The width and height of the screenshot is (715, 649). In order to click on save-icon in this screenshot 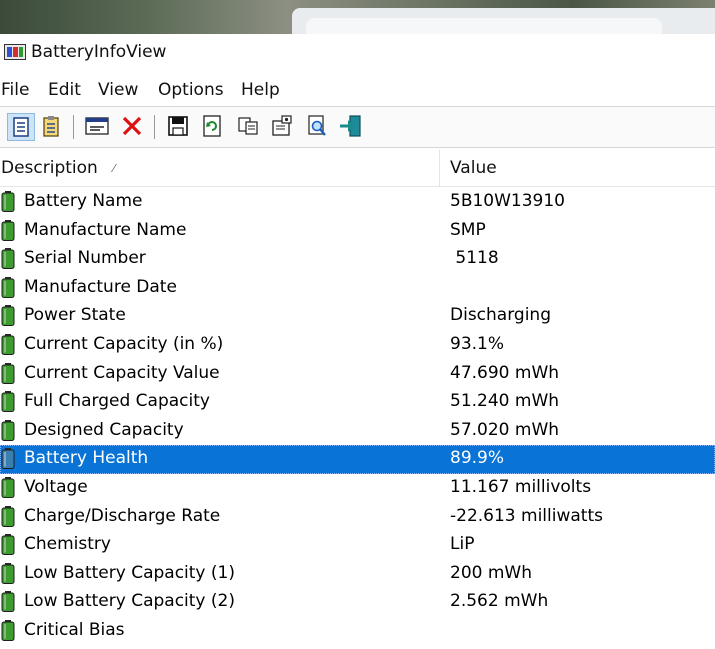, I will do `click(178, 126)`.